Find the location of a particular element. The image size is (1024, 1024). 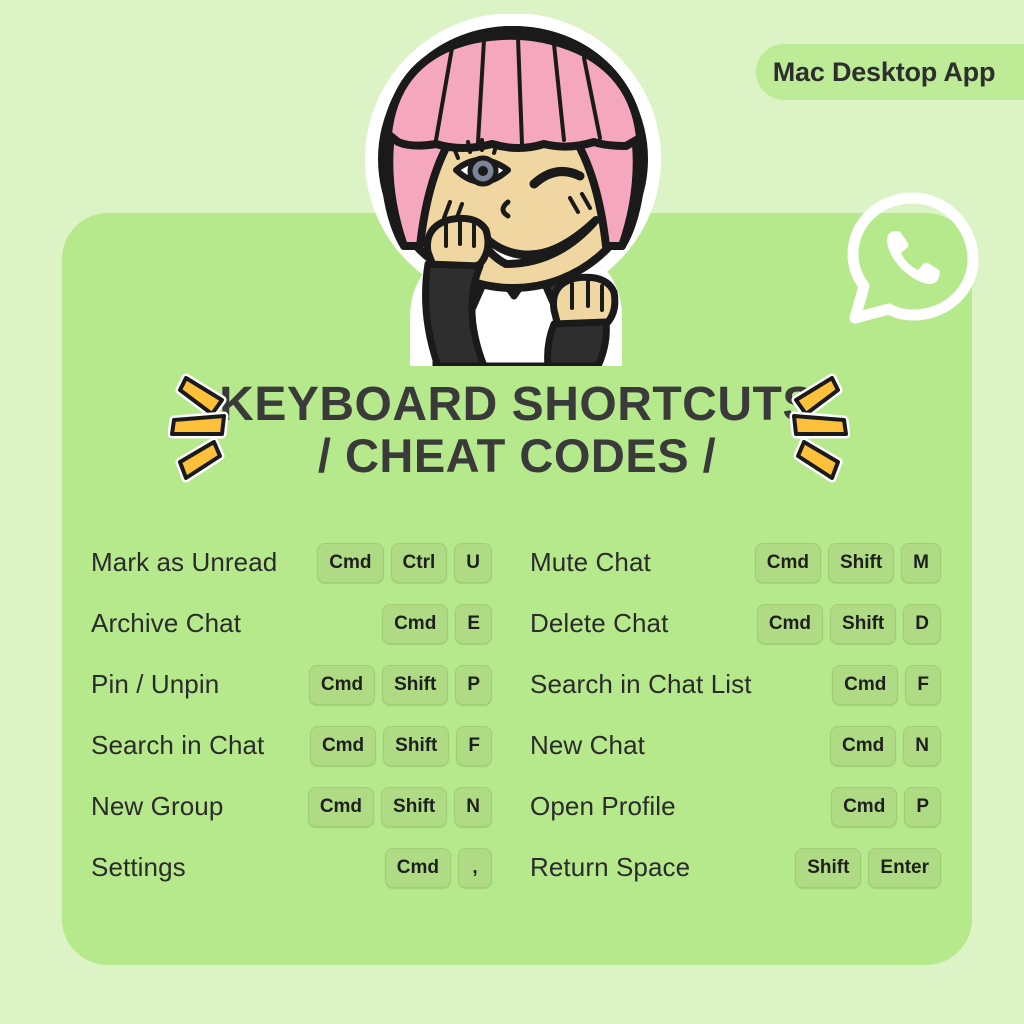

shortcut-label: Delete Chat is located at coordinates (599, 623).